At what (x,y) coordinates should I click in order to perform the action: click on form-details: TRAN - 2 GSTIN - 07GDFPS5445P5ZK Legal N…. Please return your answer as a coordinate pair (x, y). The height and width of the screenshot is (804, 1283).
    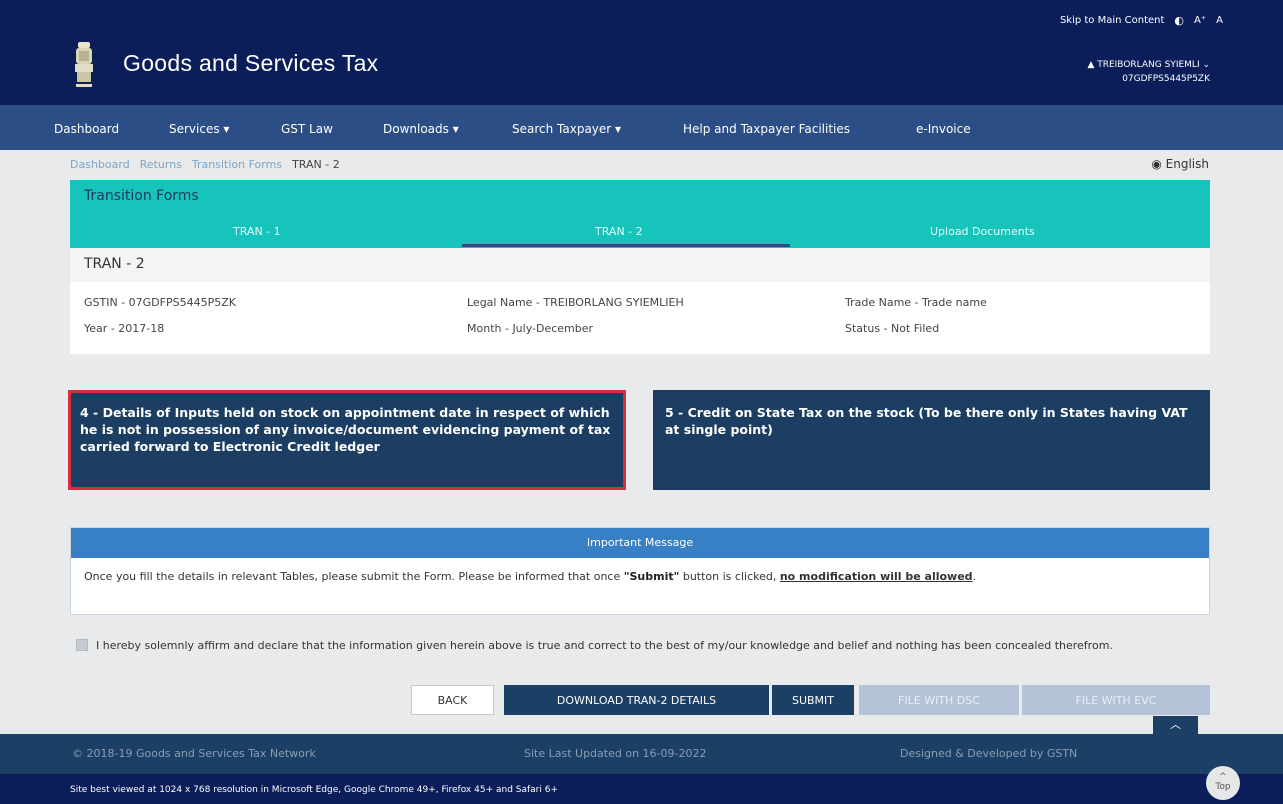
    Looking at the image, I should click on (640, 301).